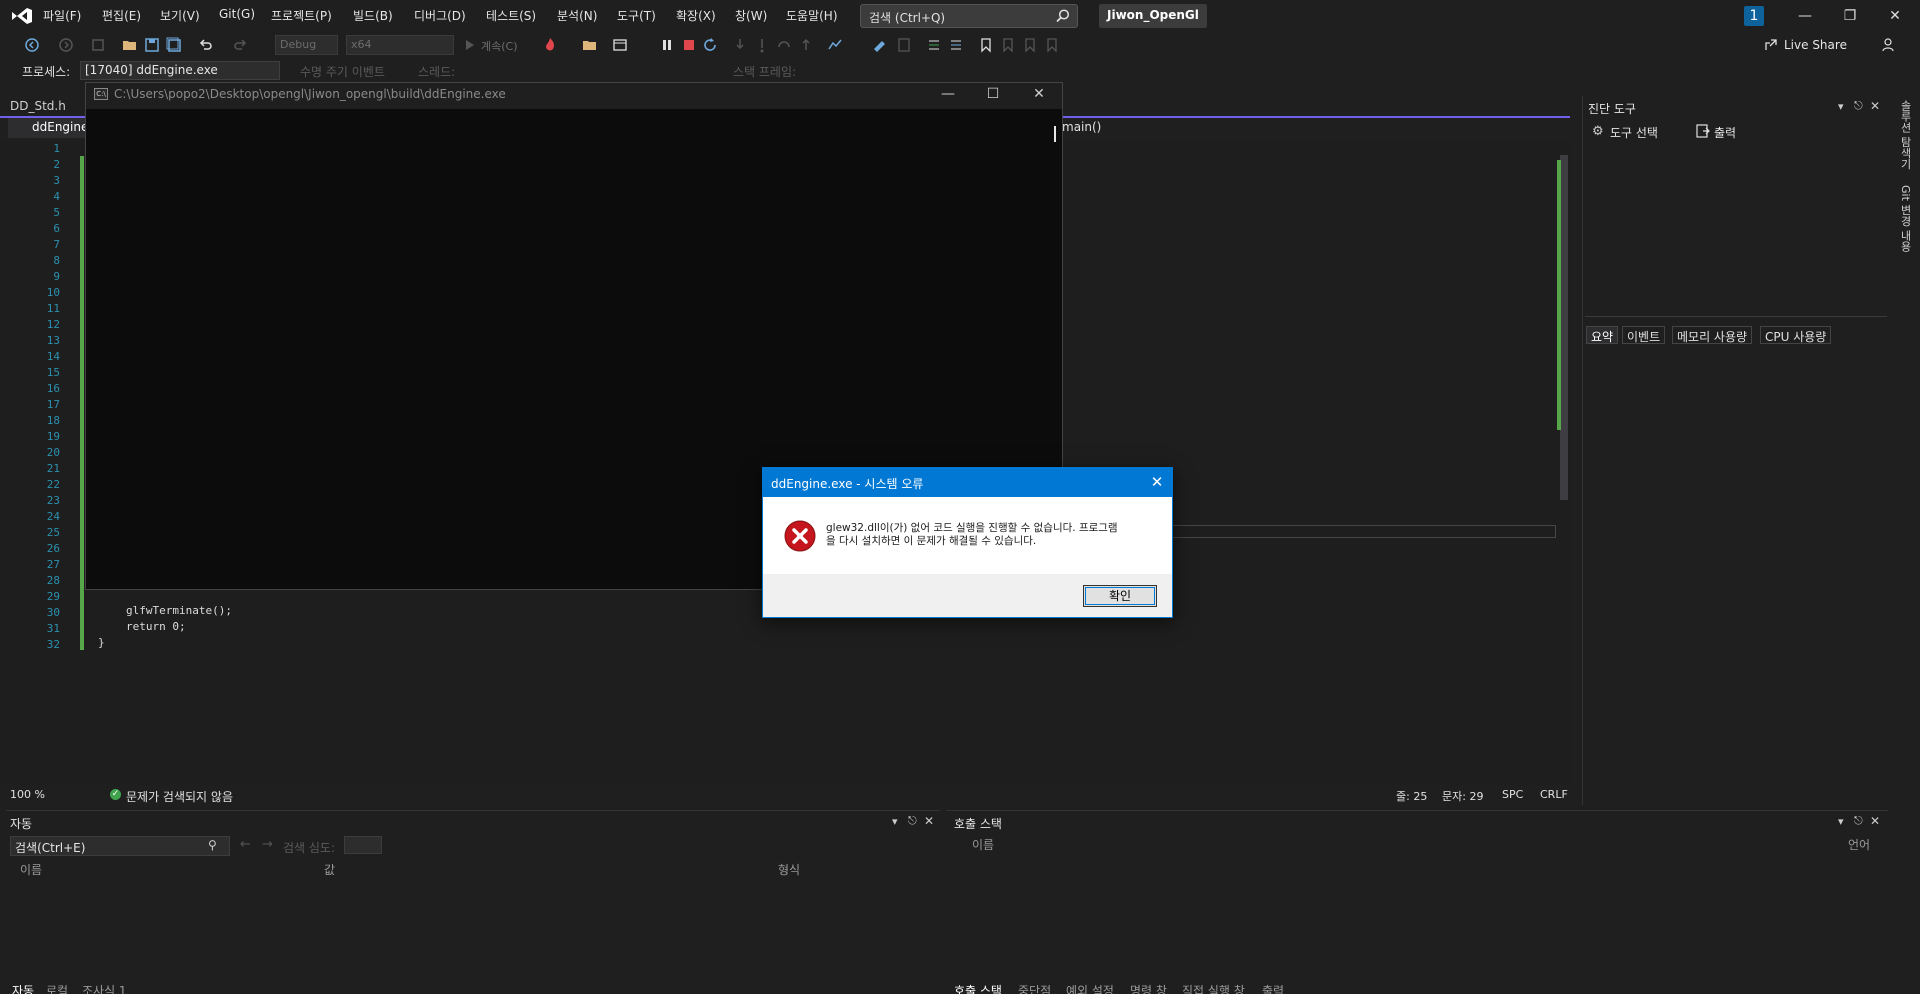 This screenshot has width=1920, height=994. What do you see at coordinates (499, 46) in the screenshot?
I see `continue-label: 계속(C)` at bounding box center [499, 46].